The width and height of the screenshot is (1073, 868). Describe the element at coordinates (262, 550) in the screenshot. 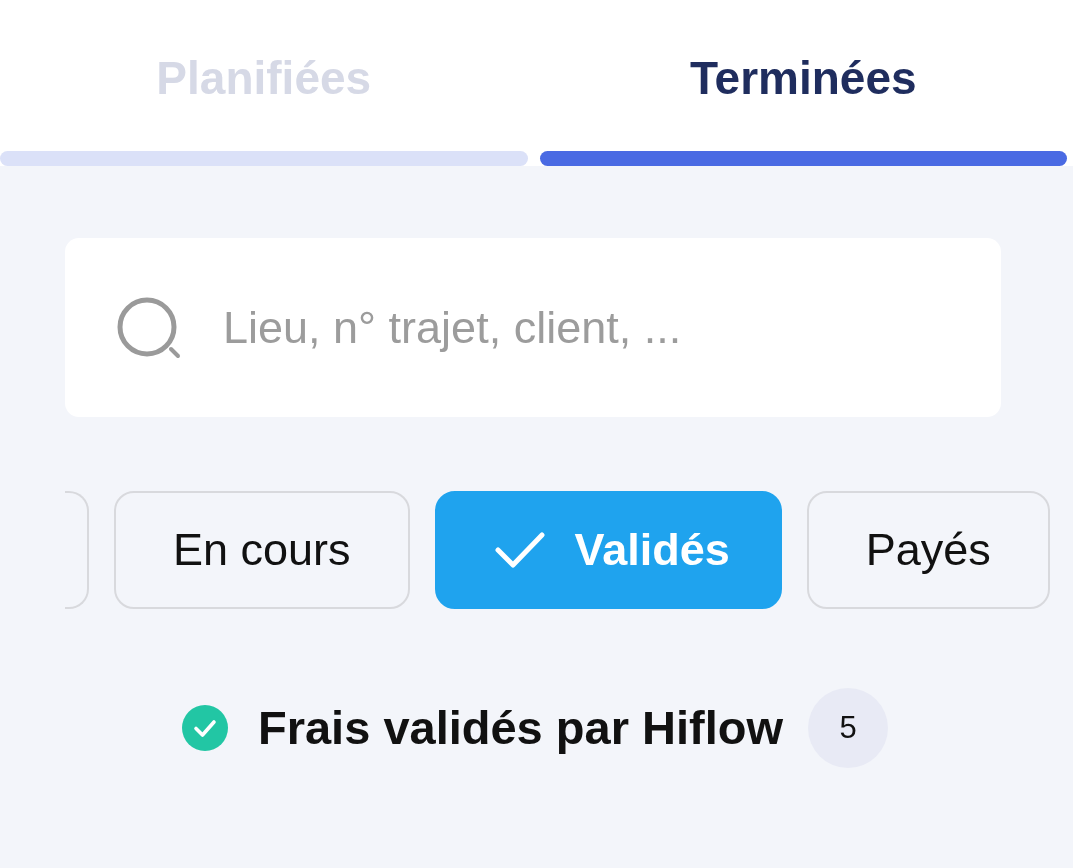

I see `filter-chip: En cours` at that location.